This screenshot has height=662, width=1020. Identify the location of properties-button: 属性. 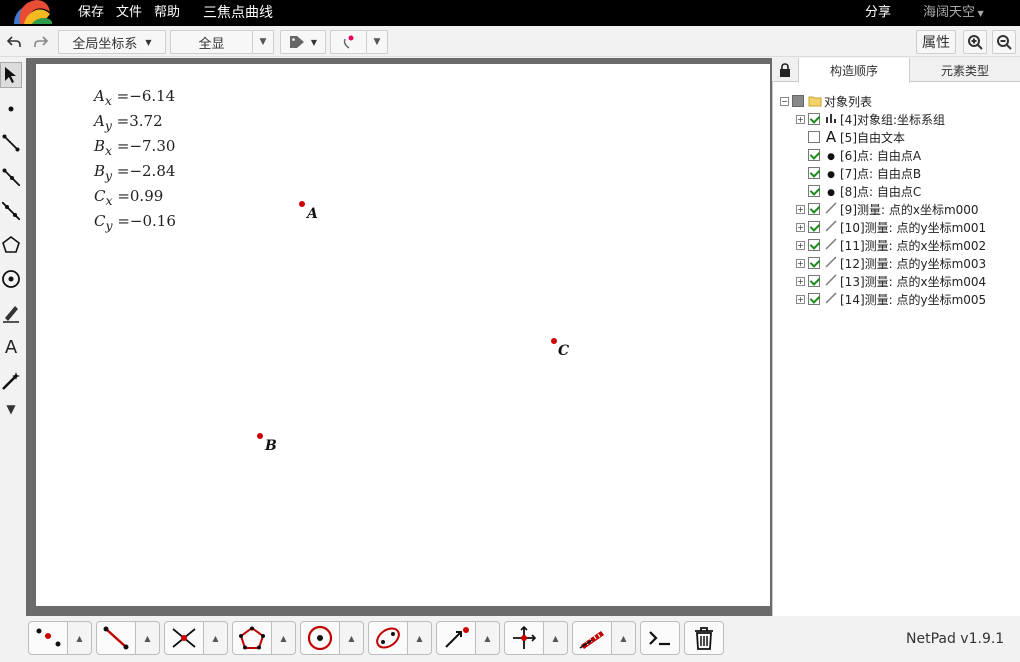
(936, 42).